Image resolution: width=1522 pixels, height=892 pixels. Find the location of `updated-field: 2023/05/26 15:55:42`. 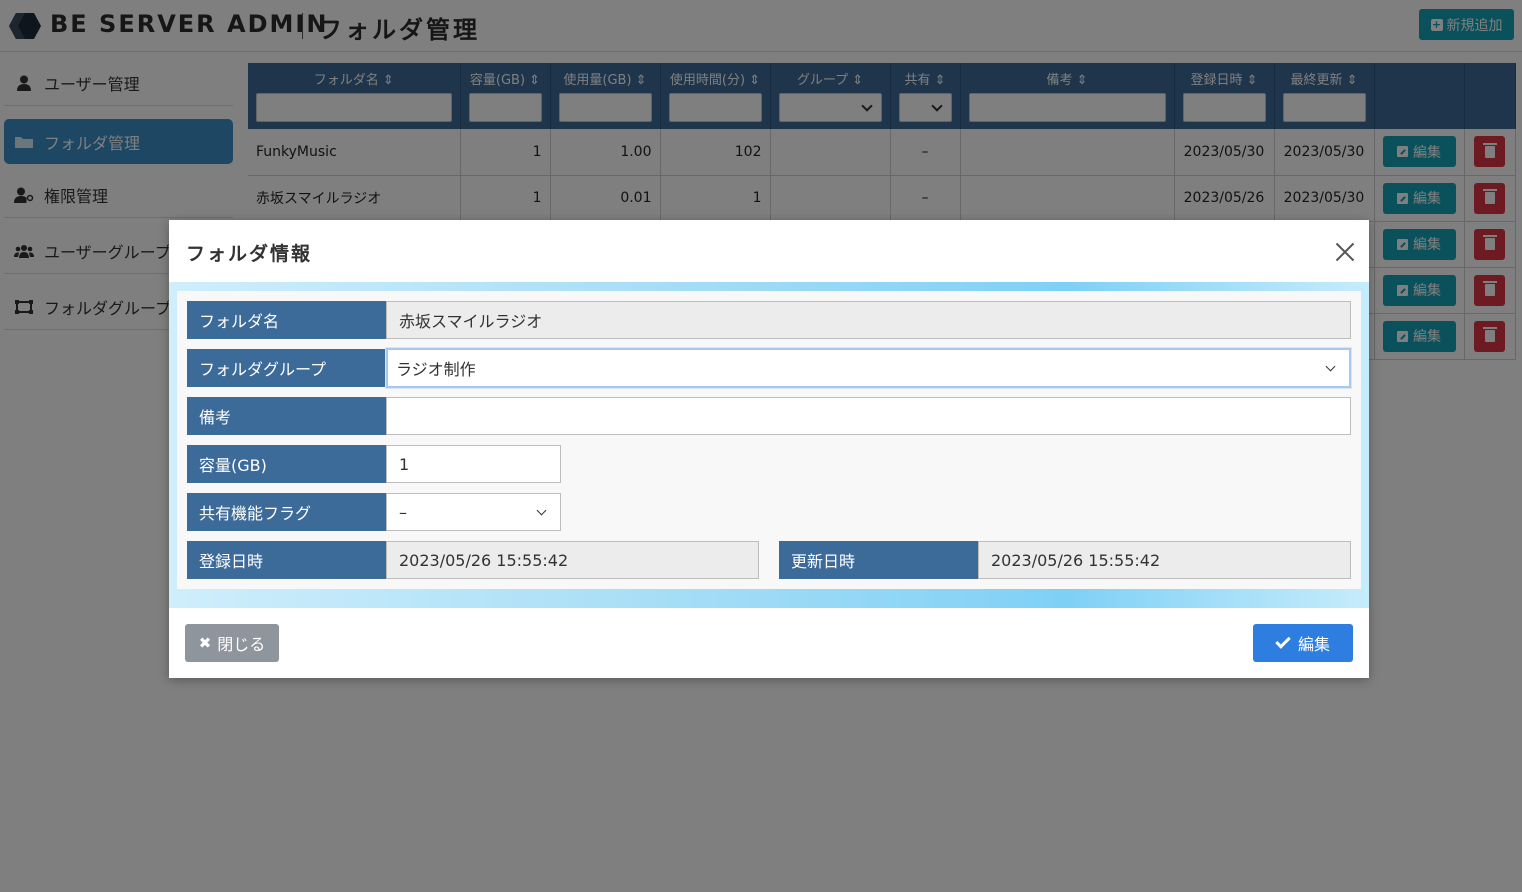

updated-field: 2023/05/26 15:55:42 is located at coordinates (1164, 560).